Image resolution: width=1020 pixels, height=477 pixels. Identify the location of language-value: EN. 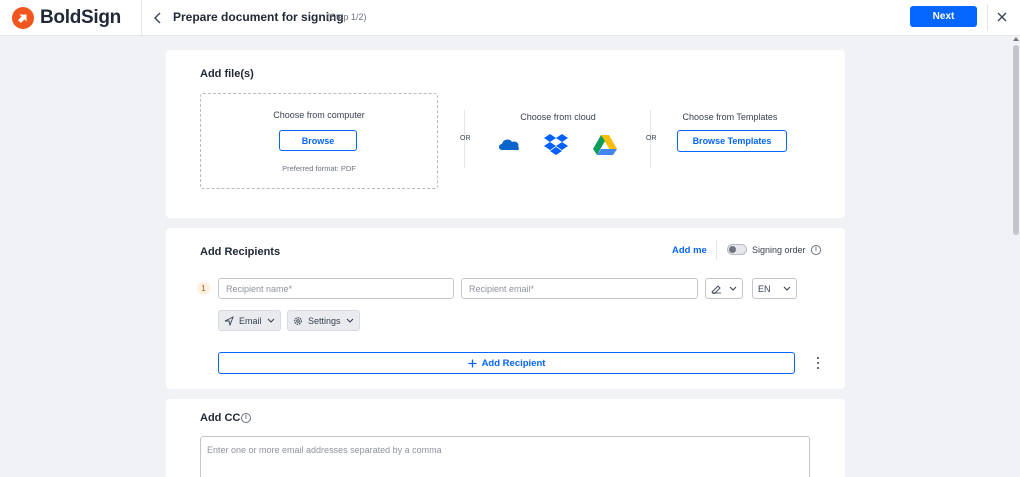
(764, 288).